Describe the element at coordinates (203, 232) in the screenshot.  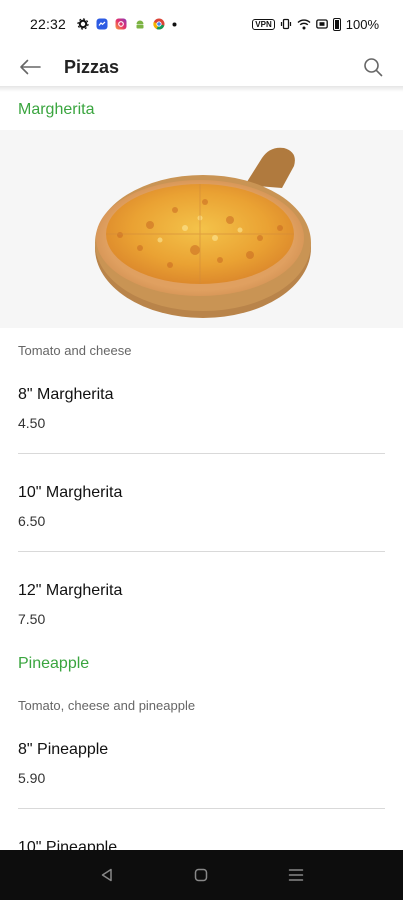
I see `pizza-illustration` at that location.